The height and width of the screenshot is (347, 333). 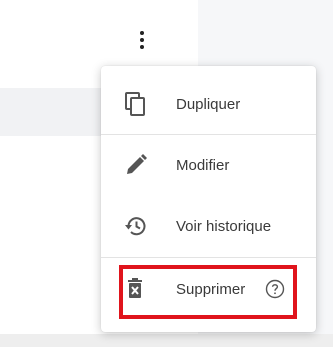 I want to click on copy-icon, so click(x=136, y=104).